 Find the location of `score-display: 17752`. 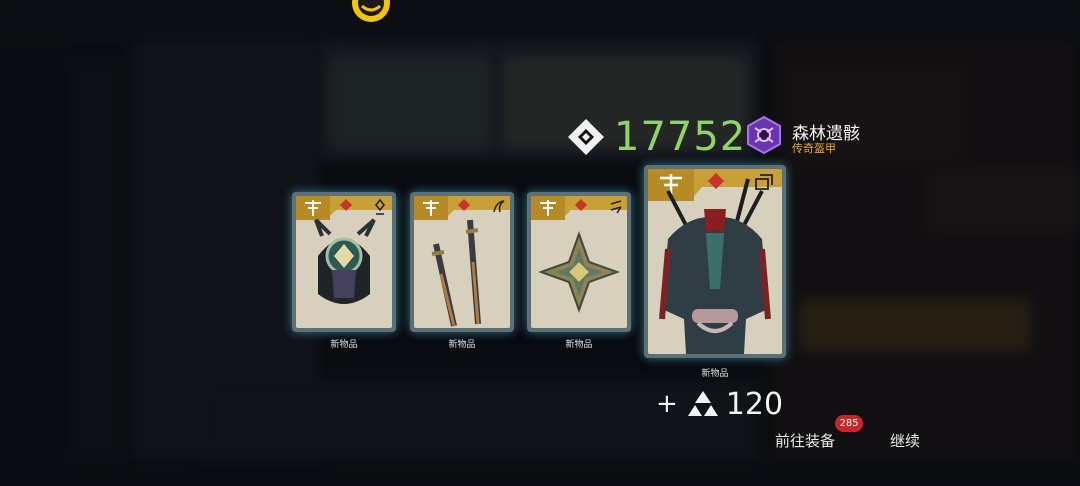

score-display: 17752 is located at coordinates (656, 137).